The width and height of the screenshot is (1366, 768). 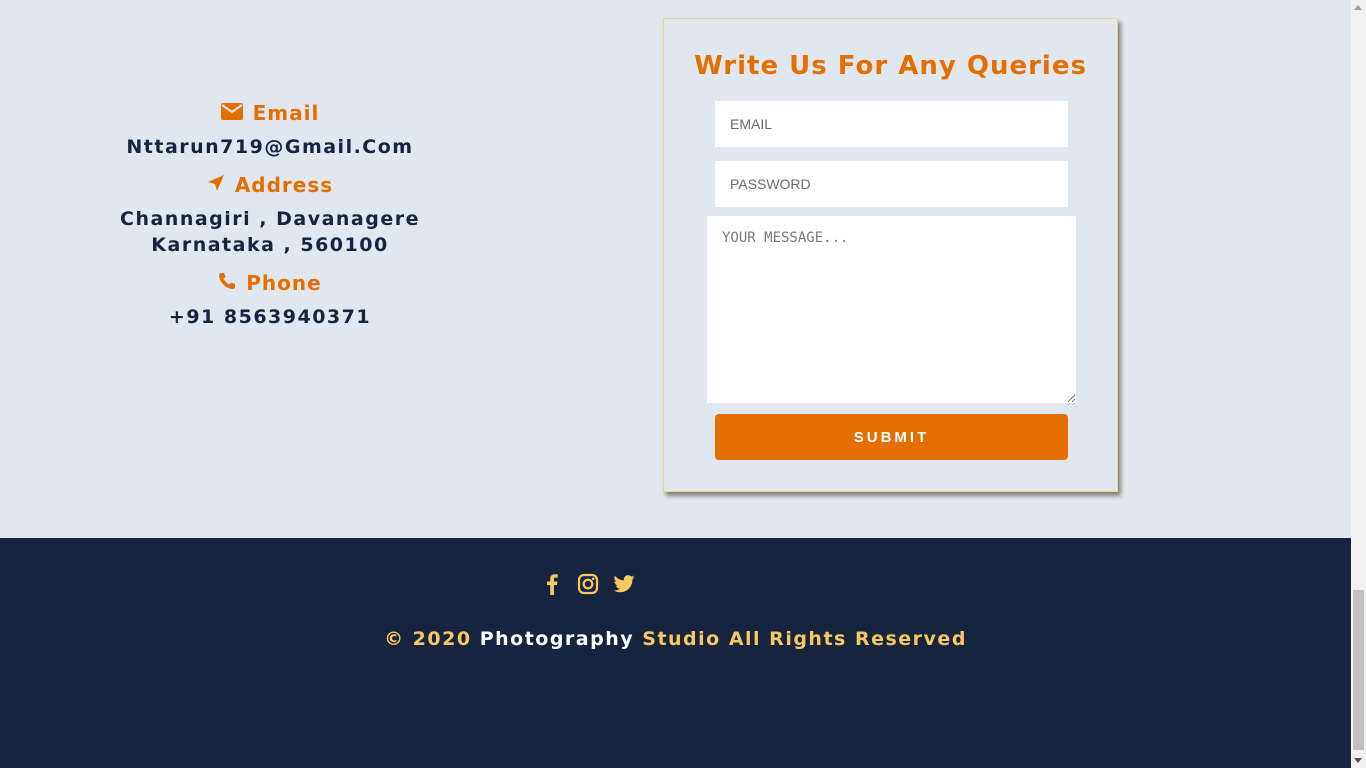 I want to click on vertical-scrollbar, so click(x=1358, y=384).